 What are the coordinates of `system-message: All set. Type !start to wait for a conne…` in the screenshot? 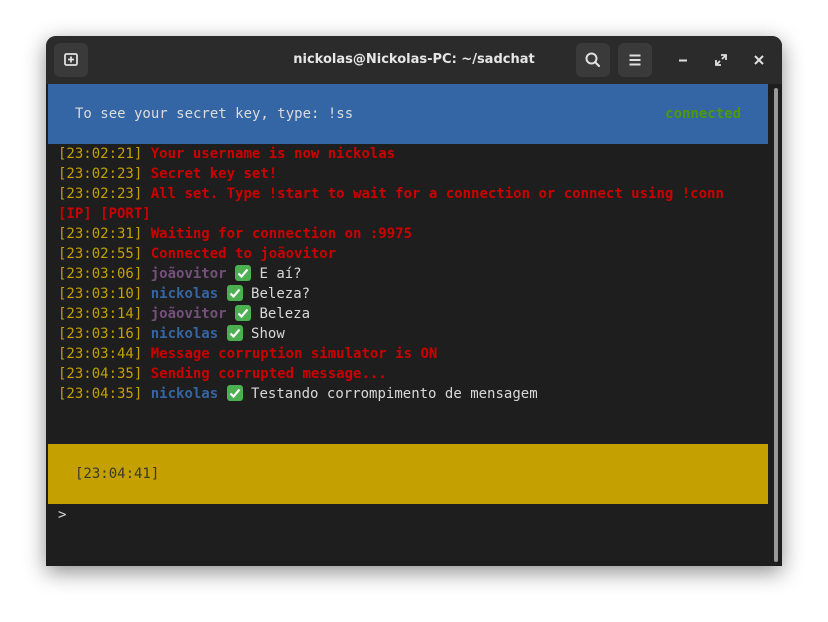 It's located at (437, 194).